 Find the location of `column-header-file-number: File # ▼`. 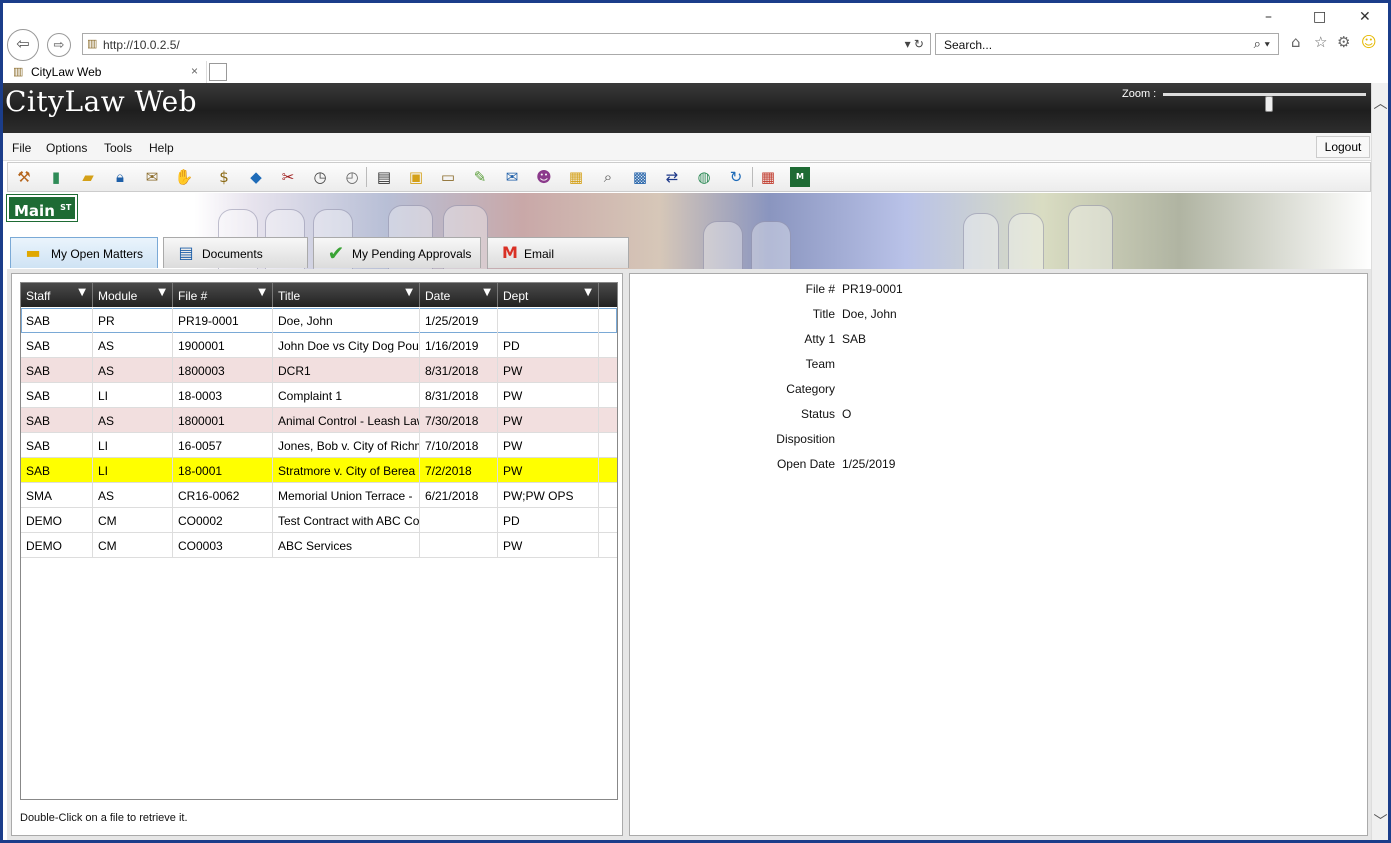

column-header-file-number: File # ▼ is located at coordinates (223, 295).